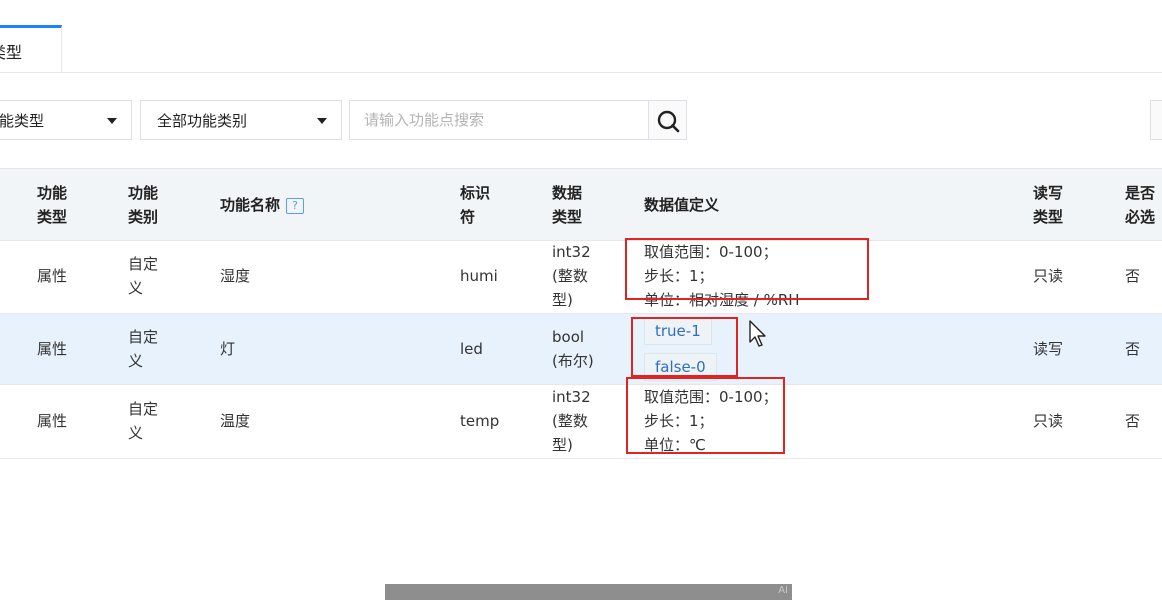 This screenshot has height=600, width=1162. Describe the element at coordinates (11, 52) in the screenshot. I see `tab-type-label: 类型` at that location.